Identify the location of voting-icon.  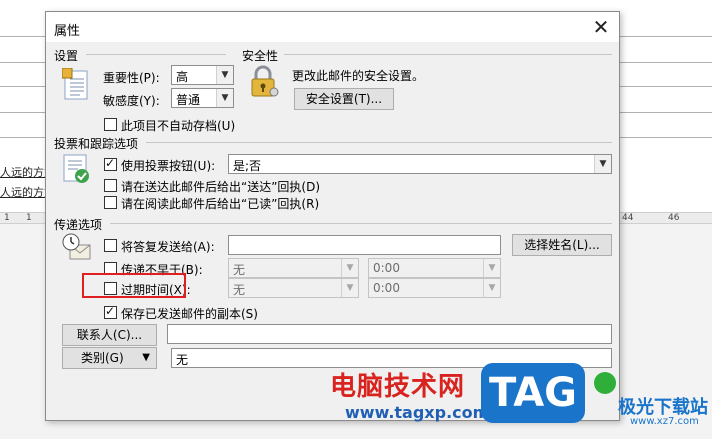
(77, 170).